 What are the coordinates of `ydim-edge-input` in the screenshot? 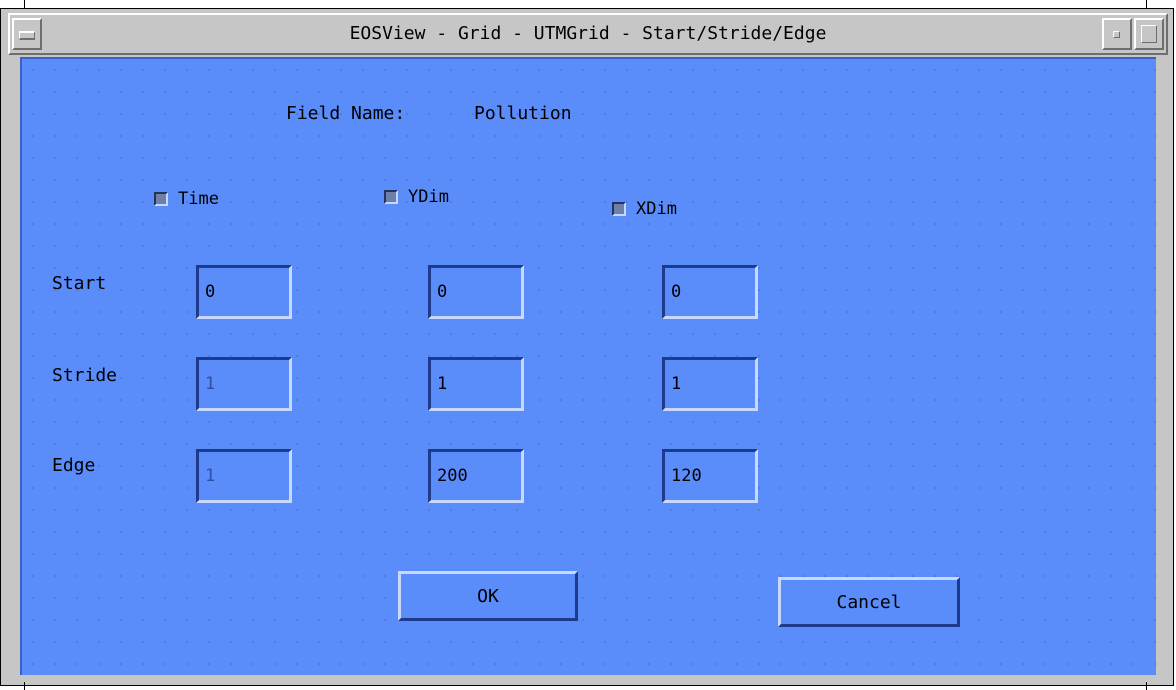 It's located at (476, 476).